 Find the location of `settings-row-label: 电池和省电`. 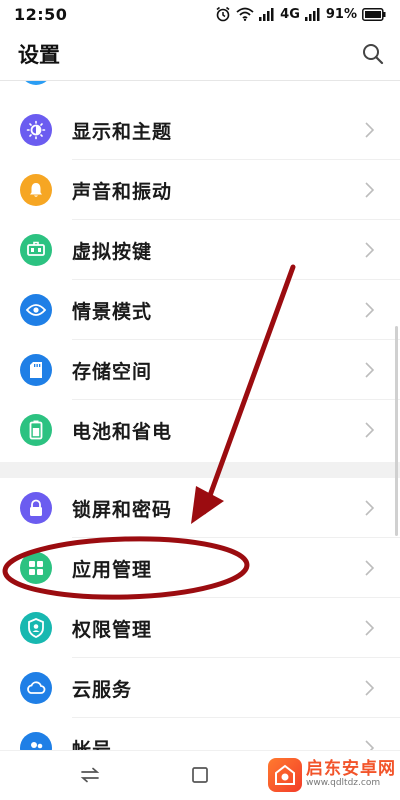

settings-row-label: 电池和省电 is located at coordinates (122, 431).